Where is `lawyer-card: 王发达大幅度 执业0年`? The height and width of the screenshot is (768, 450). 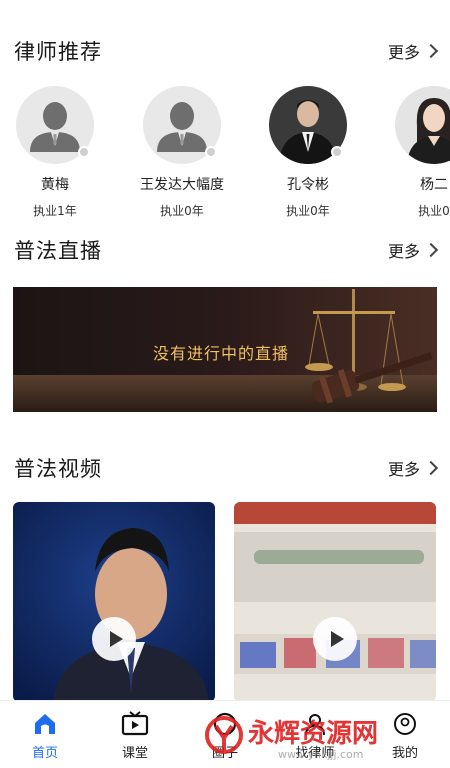
lawyer-card: 王发达大幅度 执业0年 is located at coordinates (182, 152).